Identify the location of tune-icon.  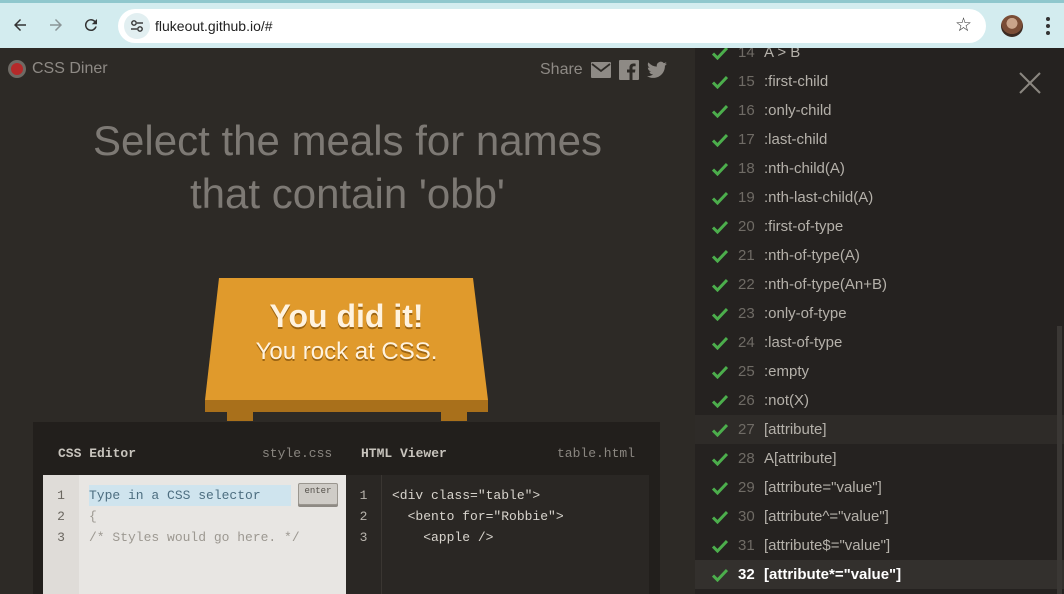
(137, 26).